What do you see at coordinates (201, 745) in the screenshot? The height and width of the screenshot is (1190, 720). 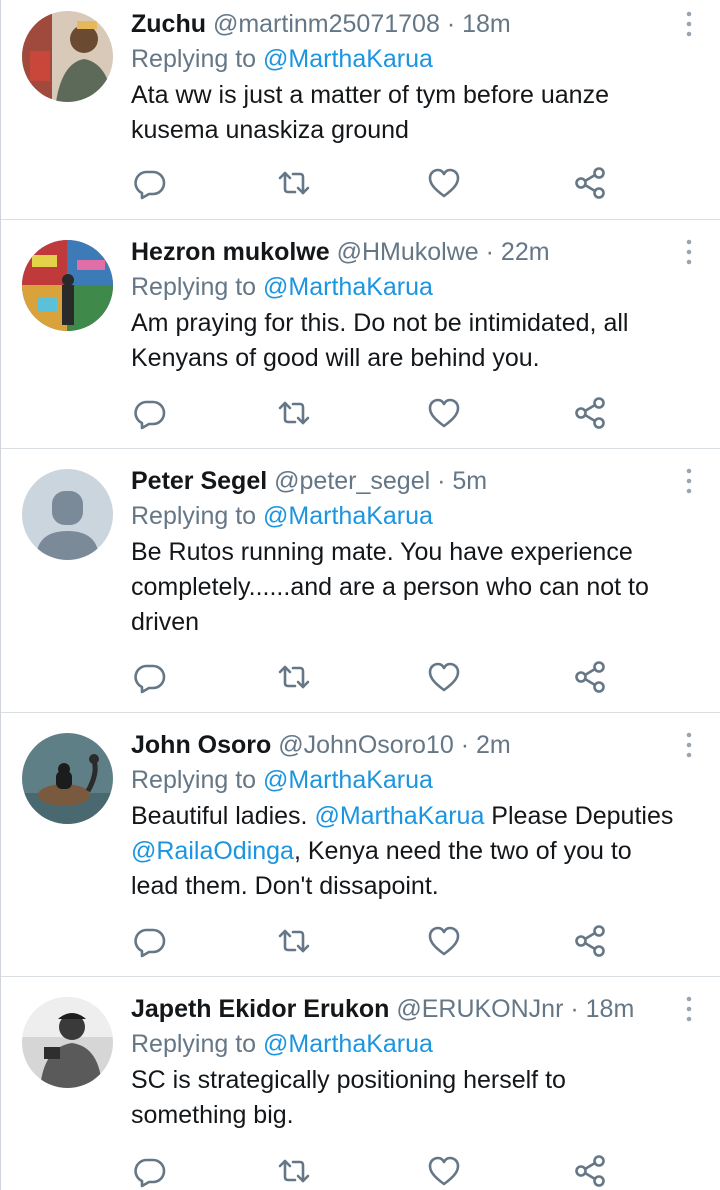 I see `author-name: John Osoro` at bounding box center [201, 745].